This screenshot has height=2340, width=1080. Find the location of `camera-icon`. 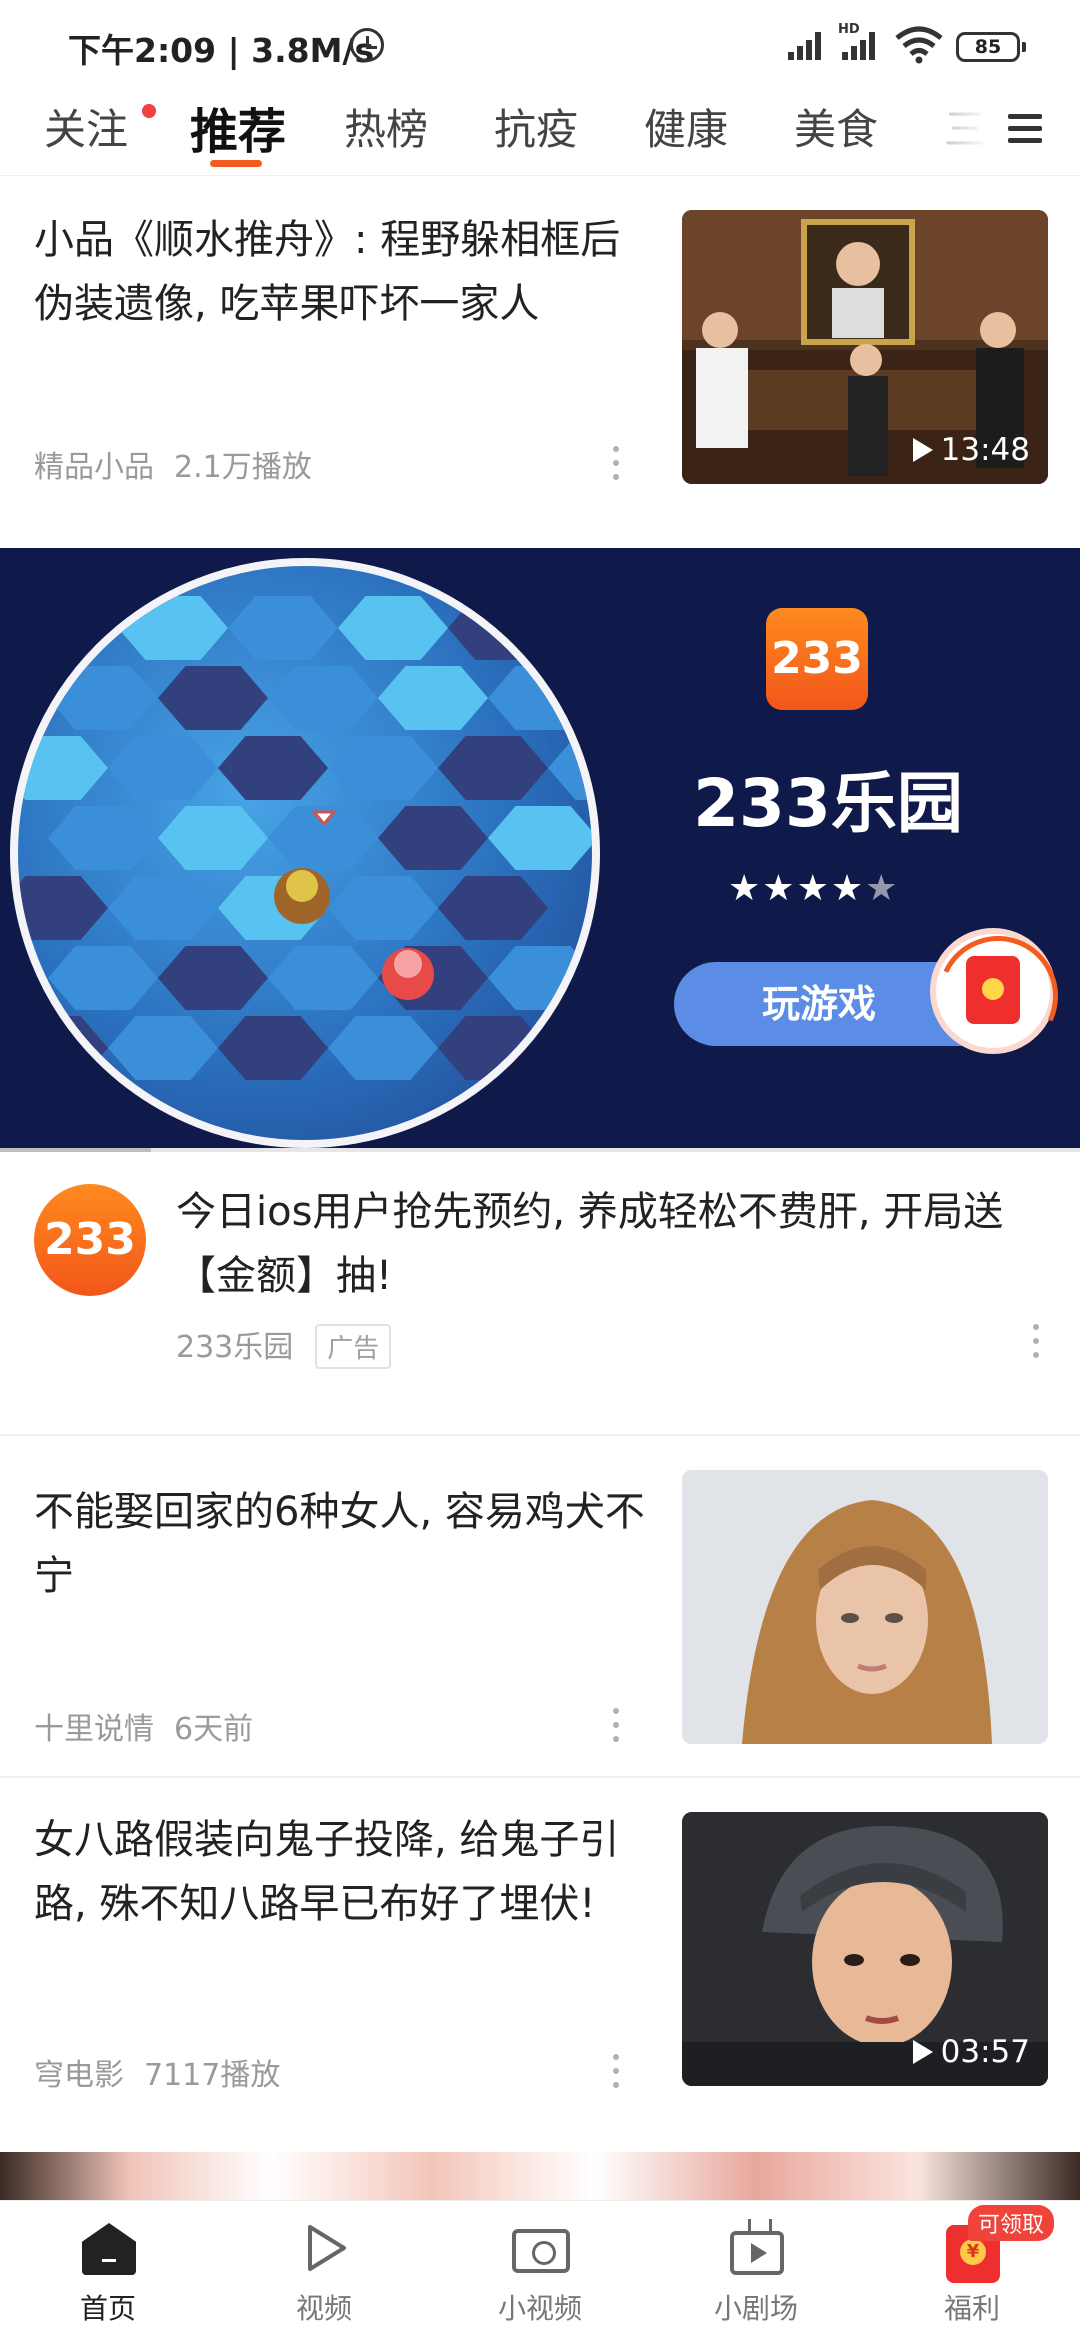

camera-icon is located at coordinates (541, 2251).